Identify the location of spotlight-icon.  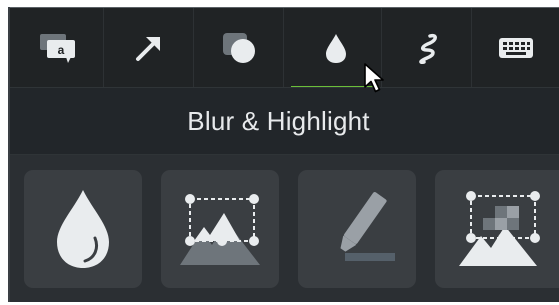
(220, 229).